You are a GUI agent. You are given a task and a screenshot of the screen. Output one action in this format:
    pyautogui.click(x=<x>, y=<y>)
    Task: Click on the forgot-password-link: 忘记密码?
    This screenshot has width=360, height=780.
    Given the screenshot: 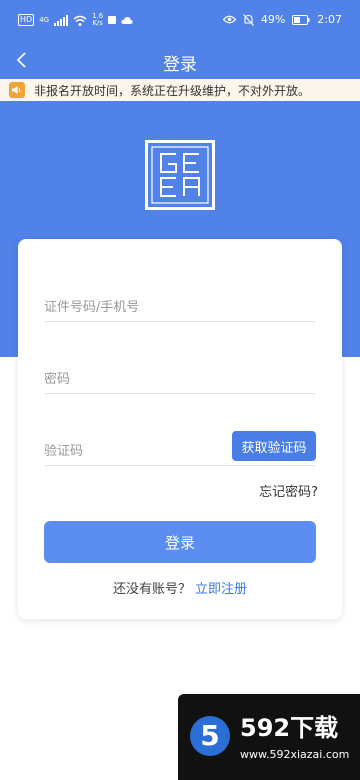 What is the action you would take?
    pyautogui.click(x=288, y=490)
    